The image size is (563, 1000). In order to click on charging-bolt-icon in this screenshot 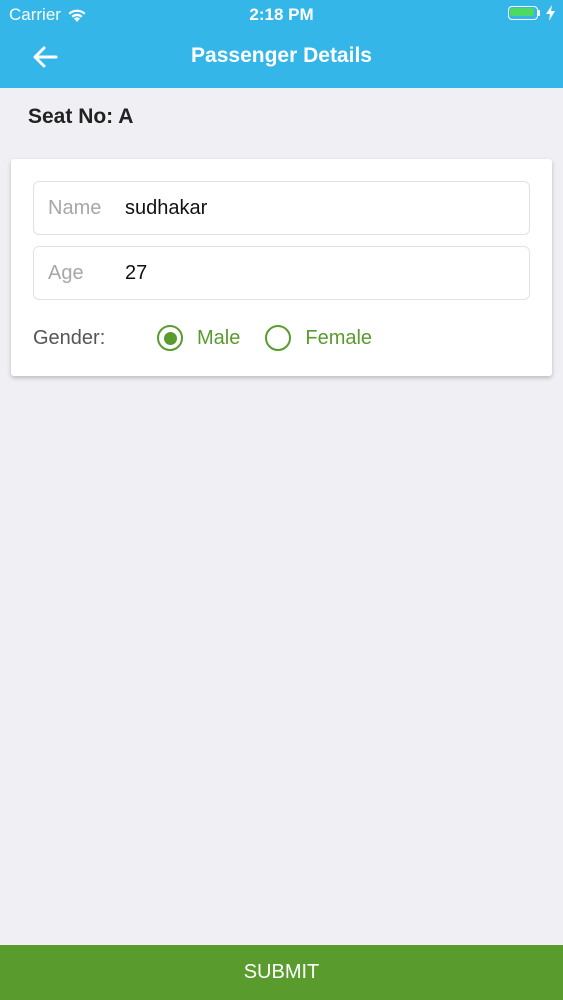, I will do `click(550, 13)`.